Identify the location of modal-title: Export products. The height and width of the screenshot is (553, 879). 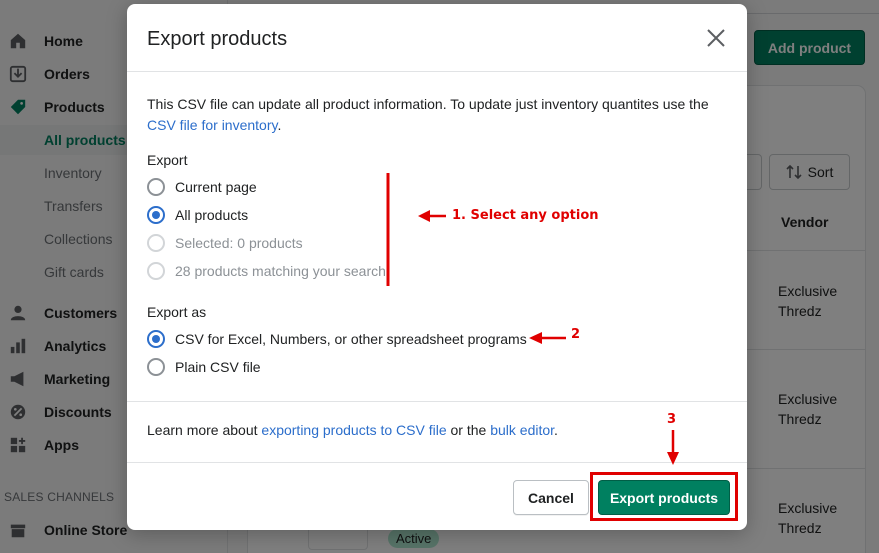
(217, 39).